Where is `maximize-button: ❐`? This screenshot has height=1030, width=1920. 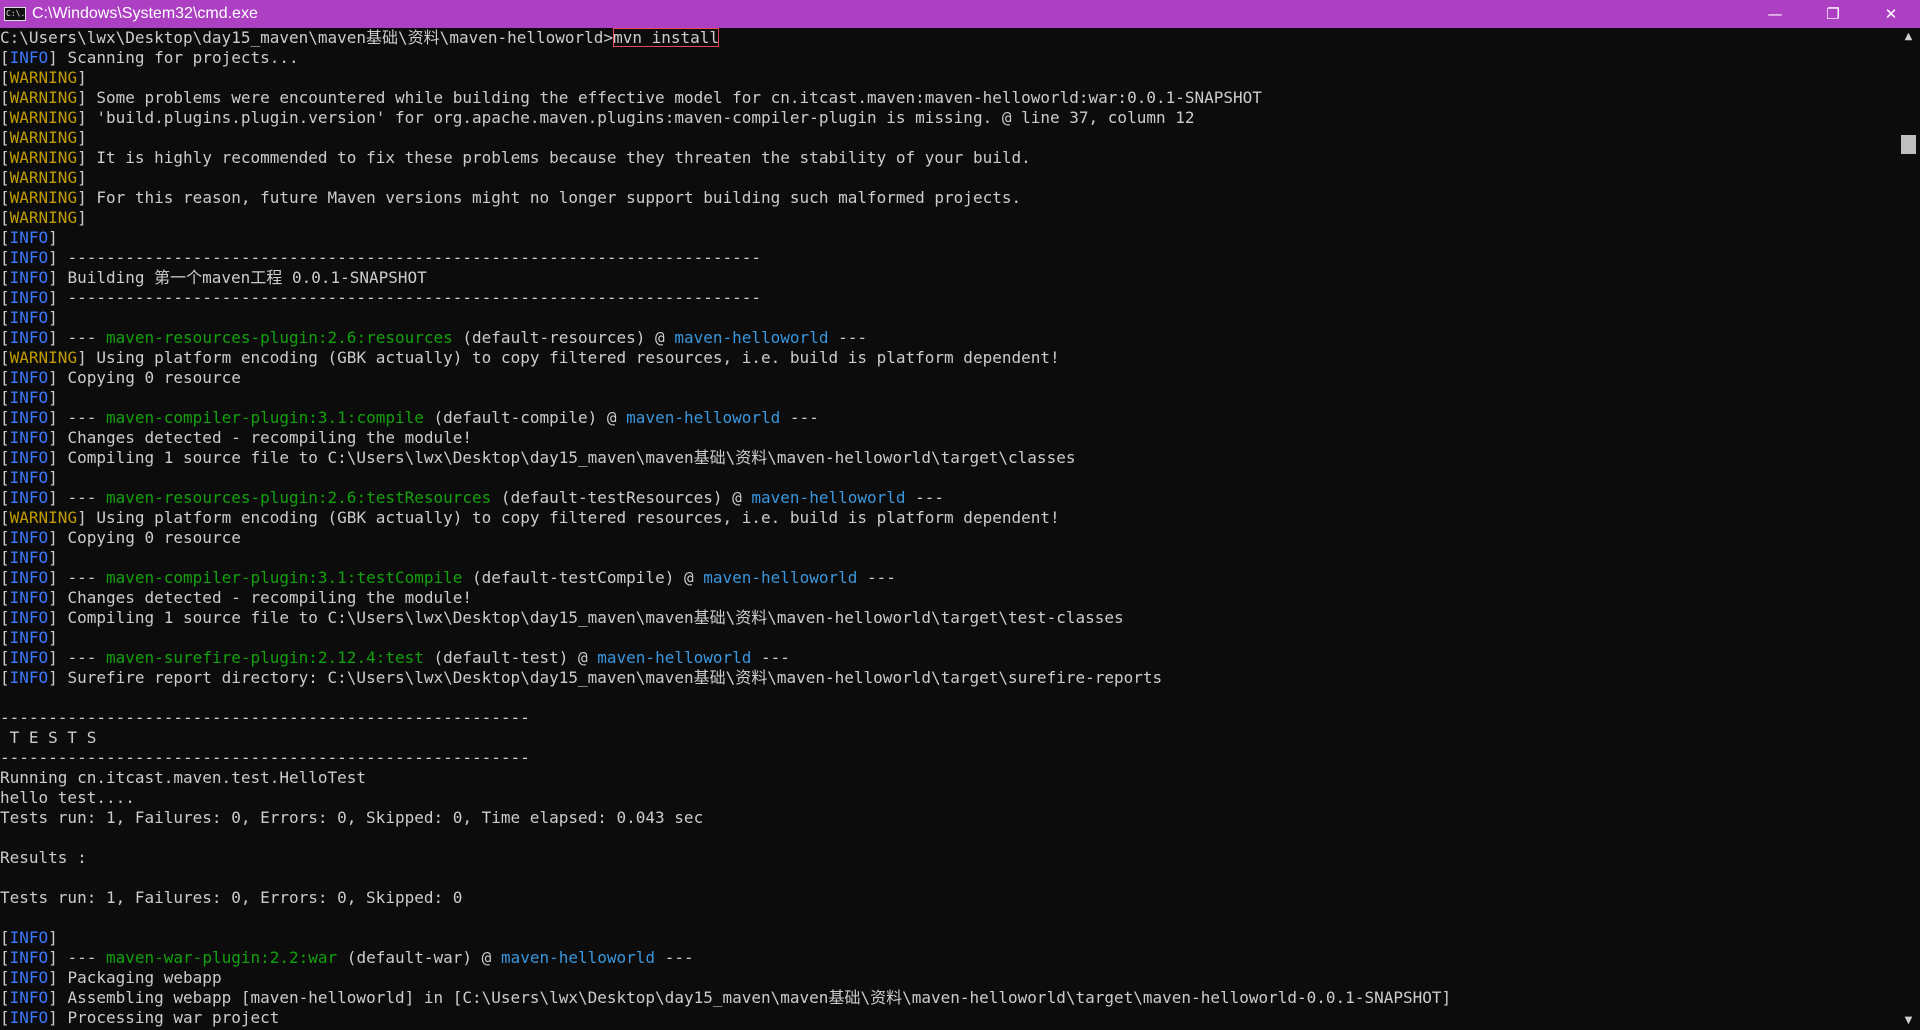
maximize-button: ❐ is located at coordinates (1833, 14).